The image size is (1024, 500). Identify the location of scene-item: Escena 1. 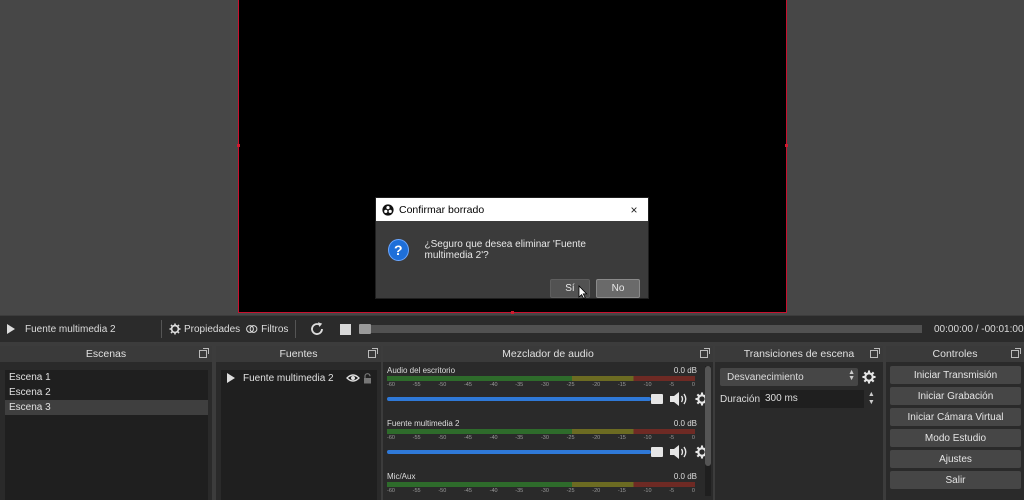
(106, 377).